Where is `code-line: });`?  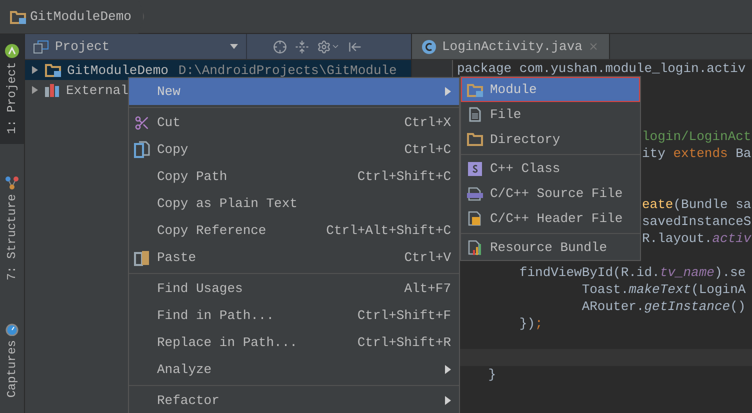 code-line: }); is located at coordinates (530, 323).